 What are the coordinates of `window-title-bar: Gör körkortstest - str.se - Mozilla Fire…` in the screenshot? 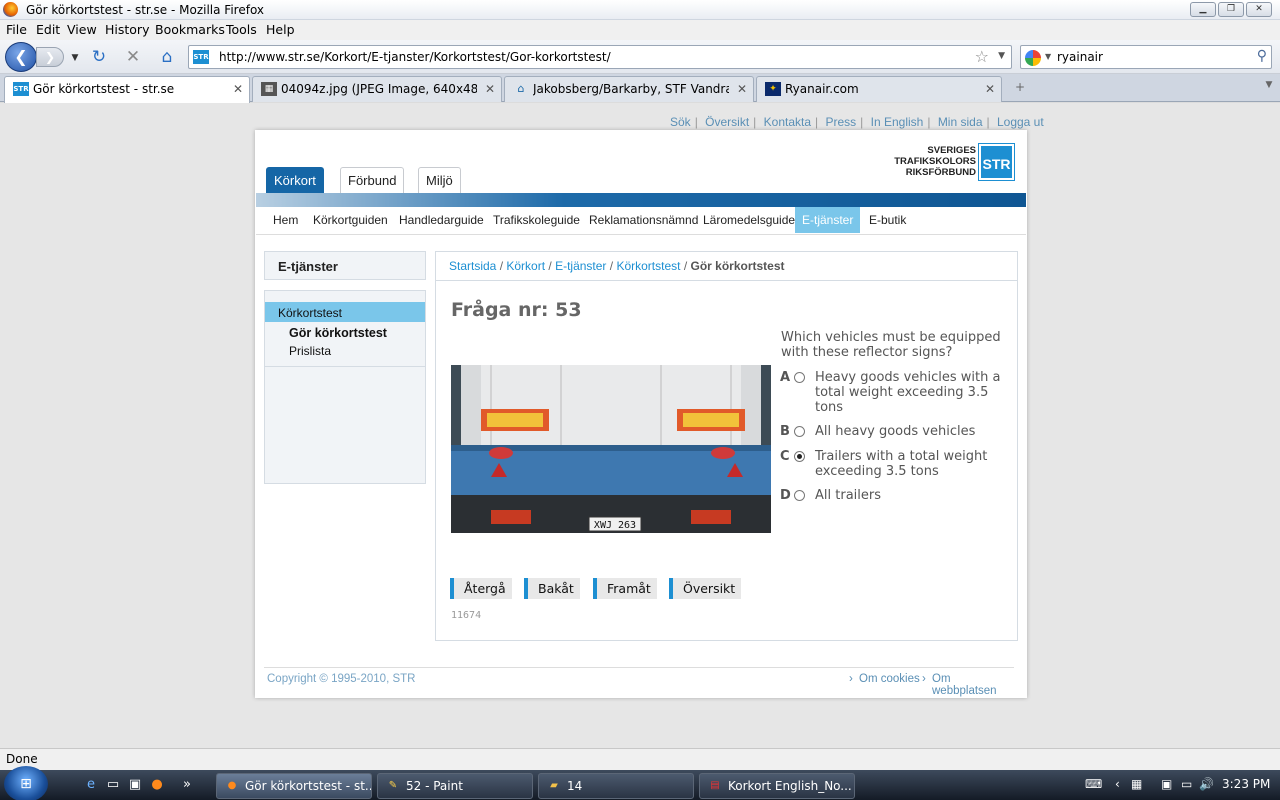 It's located at (640, 10).